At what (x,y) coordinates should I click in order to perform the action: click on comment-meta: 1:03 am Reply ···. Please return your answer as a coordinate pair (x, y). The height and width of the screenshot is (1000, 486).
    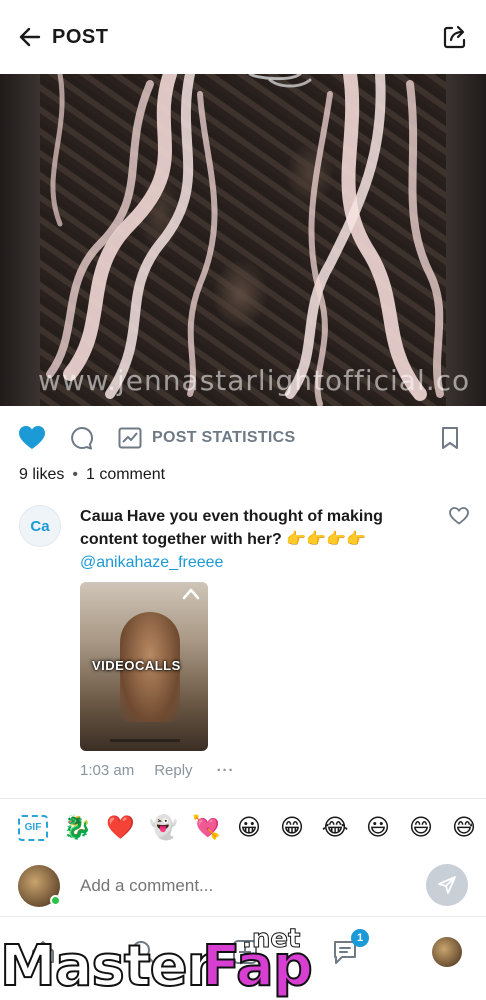
    Looking at the image, I should click on (157, 770).